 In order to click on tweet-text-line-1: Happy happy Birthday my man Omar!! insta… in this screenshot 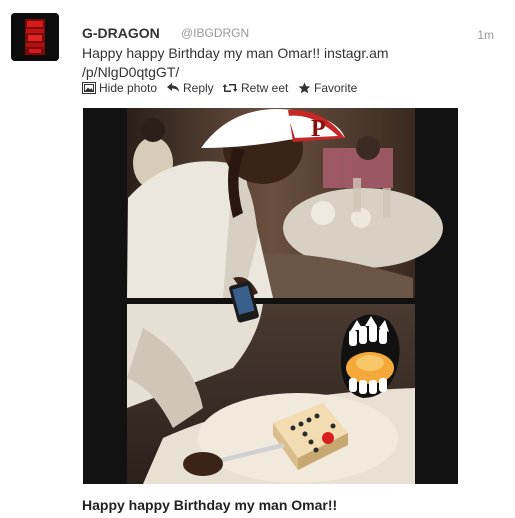, I will do `click(235, 53)`.